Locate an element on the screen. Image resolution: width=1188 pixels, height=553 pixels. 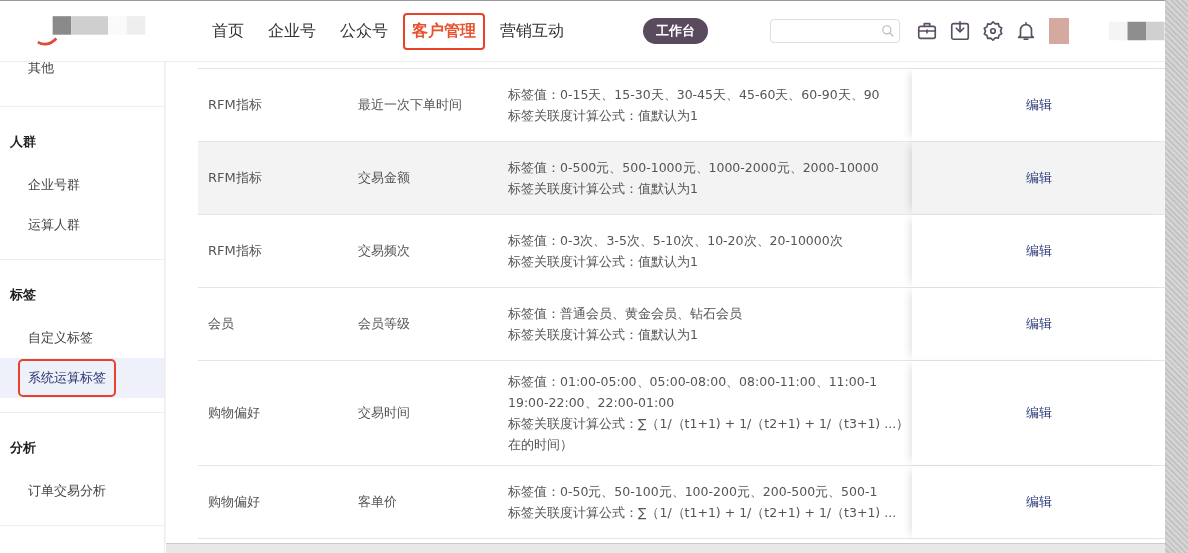
sidebar-heading: 分析 is located at coordinates (23, 448).